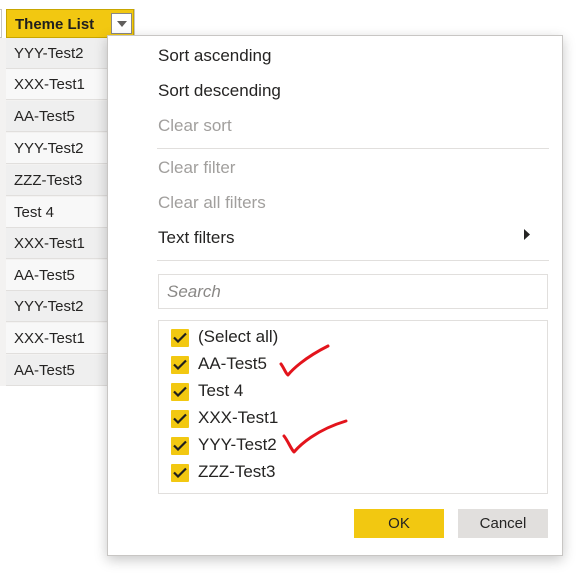 This screenshot has width=577, height=574. Describe the element at coordinates (196, 238) in the screenshot. I see `menu-item-text-filters: Text filters` at that location.